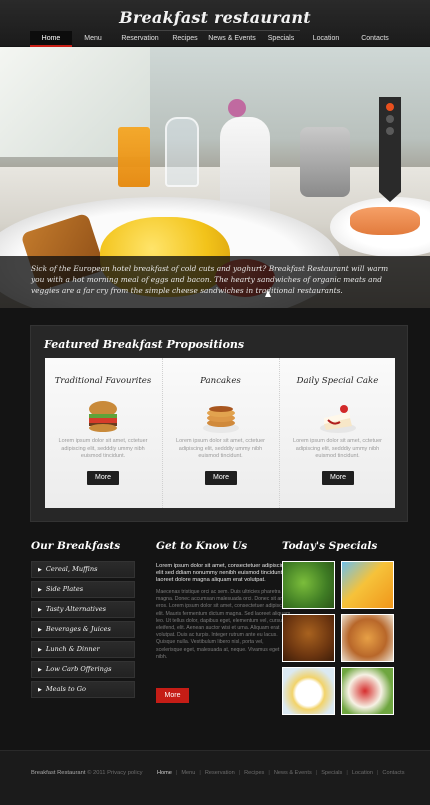  Describe the element at coordinates (220, 381) in the screenshot. I see `featured-item-title: Pancakes` at that location.